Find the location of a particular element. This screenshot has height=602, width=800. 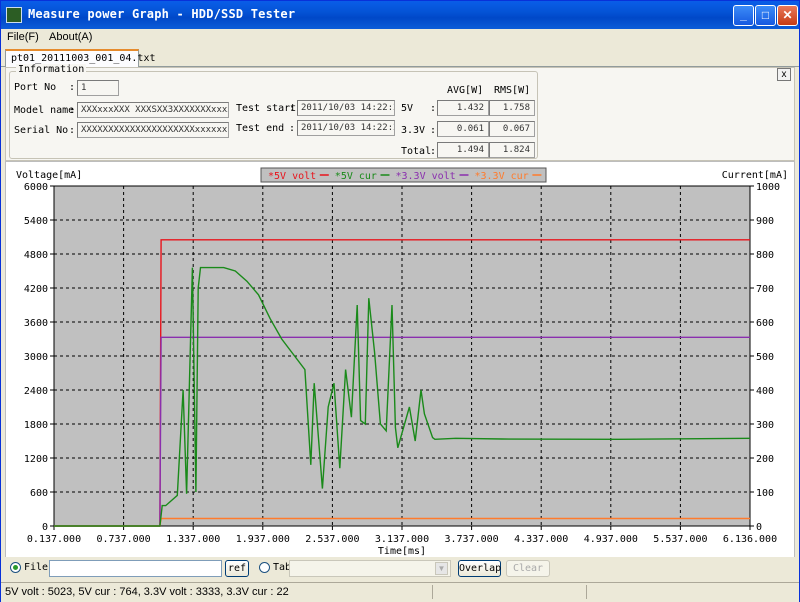

bottom-toolbar: File ref Tab ▼ Overlap Clear is located at coordinates (400, 569).